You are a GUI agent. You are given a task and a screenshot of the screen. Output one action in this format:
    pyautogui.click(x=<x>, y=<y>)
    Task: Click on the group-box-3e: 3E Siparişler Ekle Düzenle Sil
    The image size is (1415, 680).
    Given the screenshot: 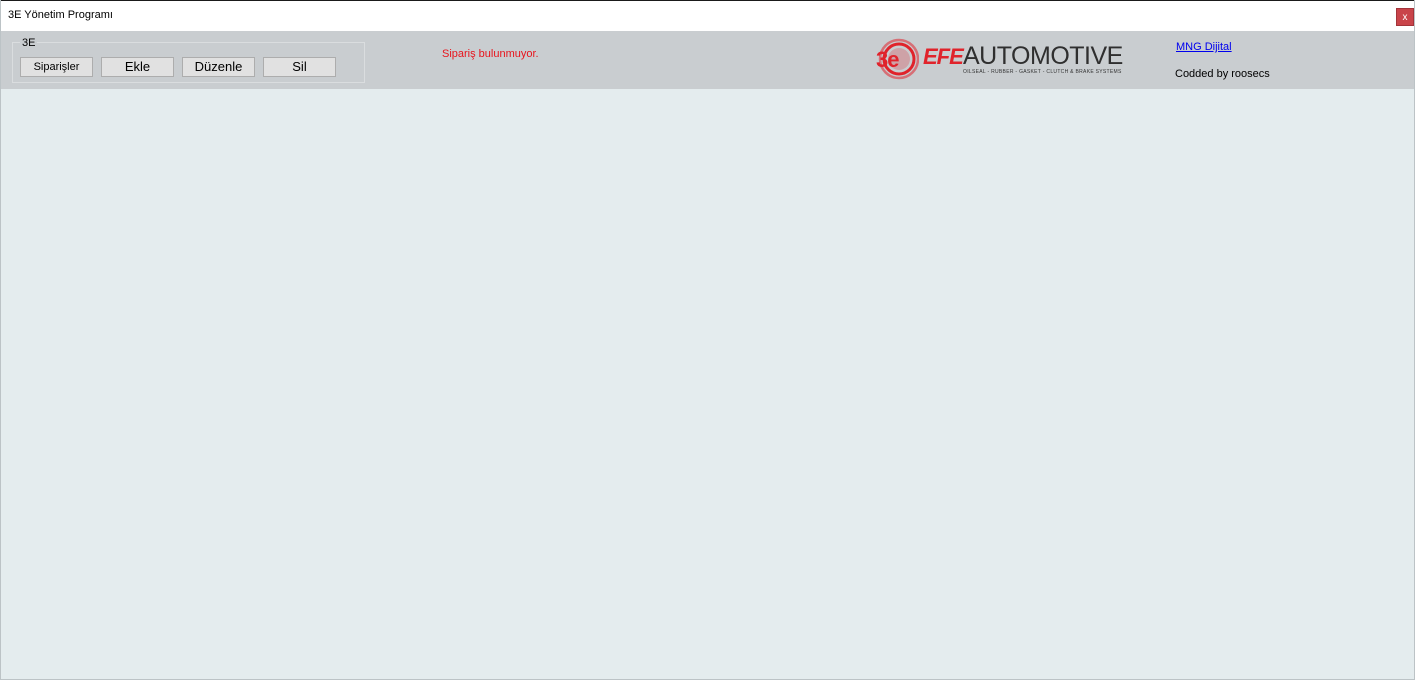 What is the action you would take?
    pyautogui.click(x=188, y=60)
    